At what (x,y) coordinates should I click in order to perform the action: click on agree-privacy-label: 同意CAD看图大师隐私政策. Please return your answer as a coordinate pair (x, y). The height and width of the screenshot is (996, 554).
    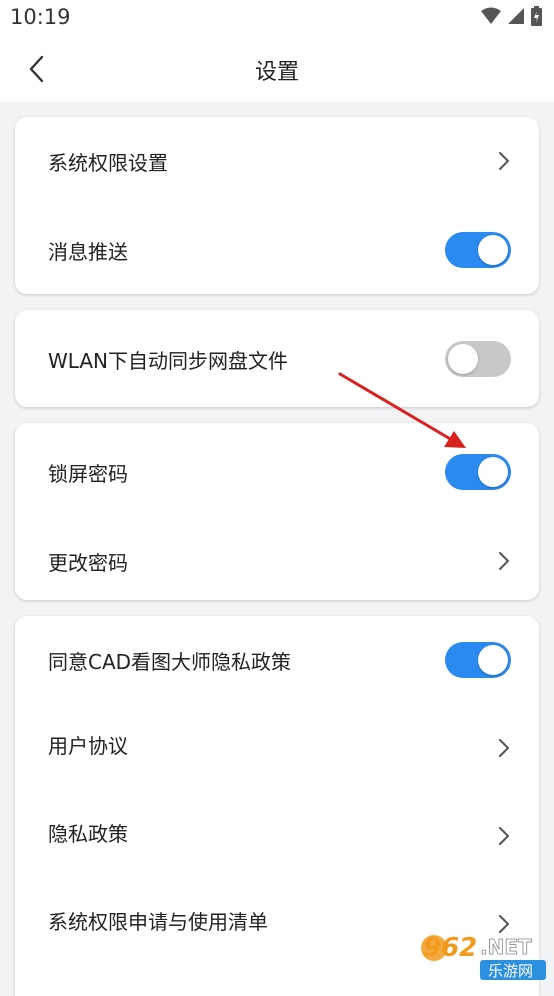
    Looking at the image, I should click on (170, 662).